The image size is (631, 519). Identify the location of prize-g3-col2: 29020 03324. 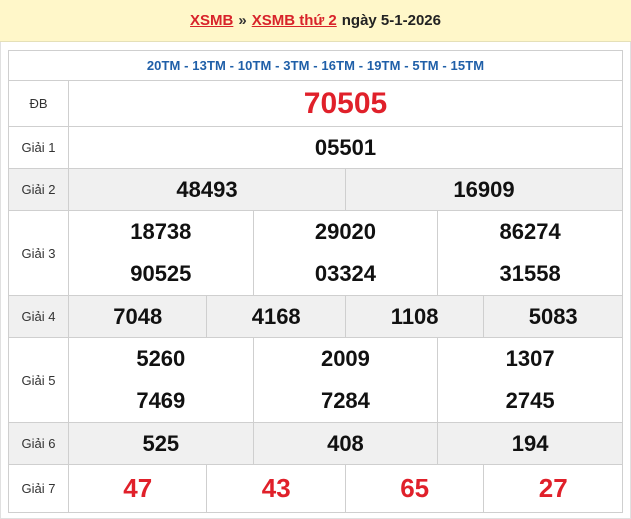
(345, 253).